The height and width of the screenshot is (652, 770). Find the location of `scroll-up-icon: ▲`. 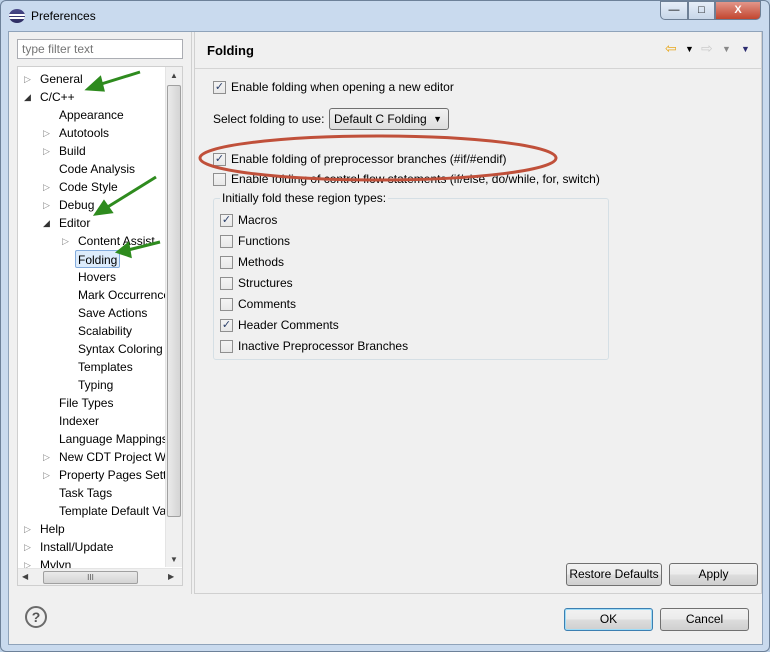

scroll-up-icon: ▲ is located at coordinates (174, 75).